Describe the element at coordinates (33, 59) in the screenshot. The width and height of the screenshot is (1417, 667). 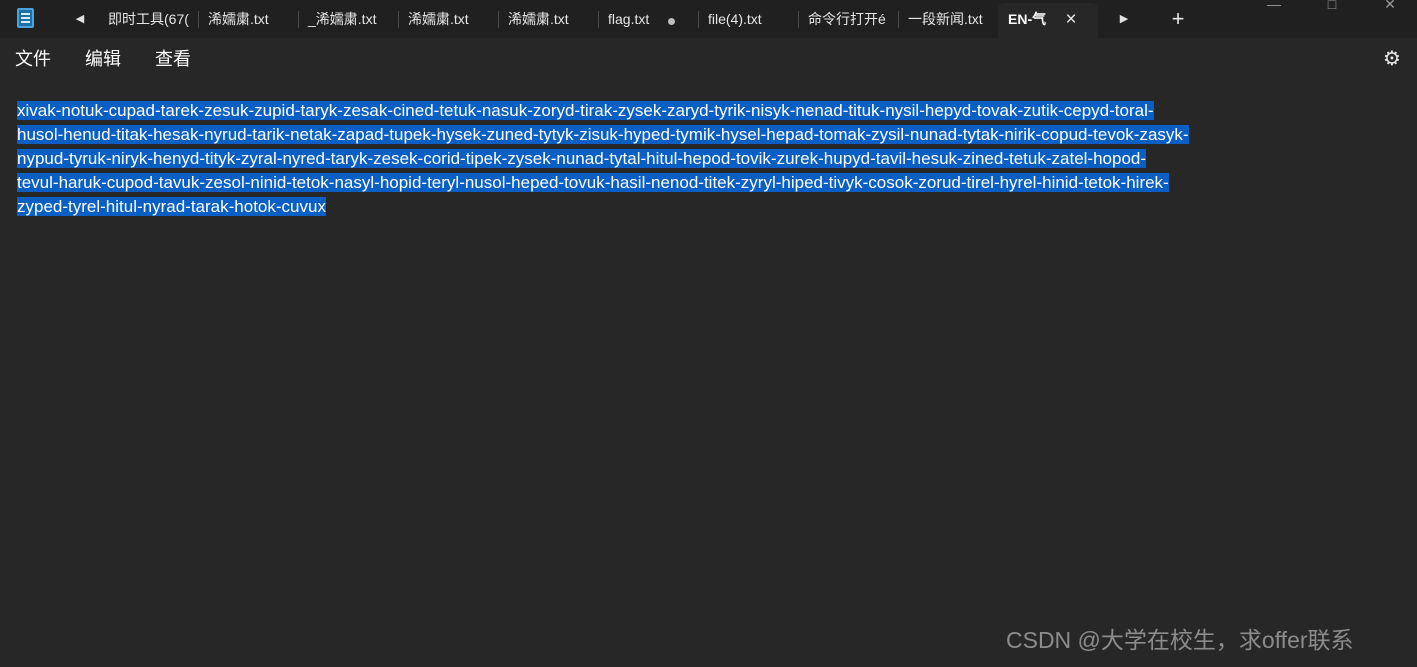
I see `menu-file: 文件` at that location.